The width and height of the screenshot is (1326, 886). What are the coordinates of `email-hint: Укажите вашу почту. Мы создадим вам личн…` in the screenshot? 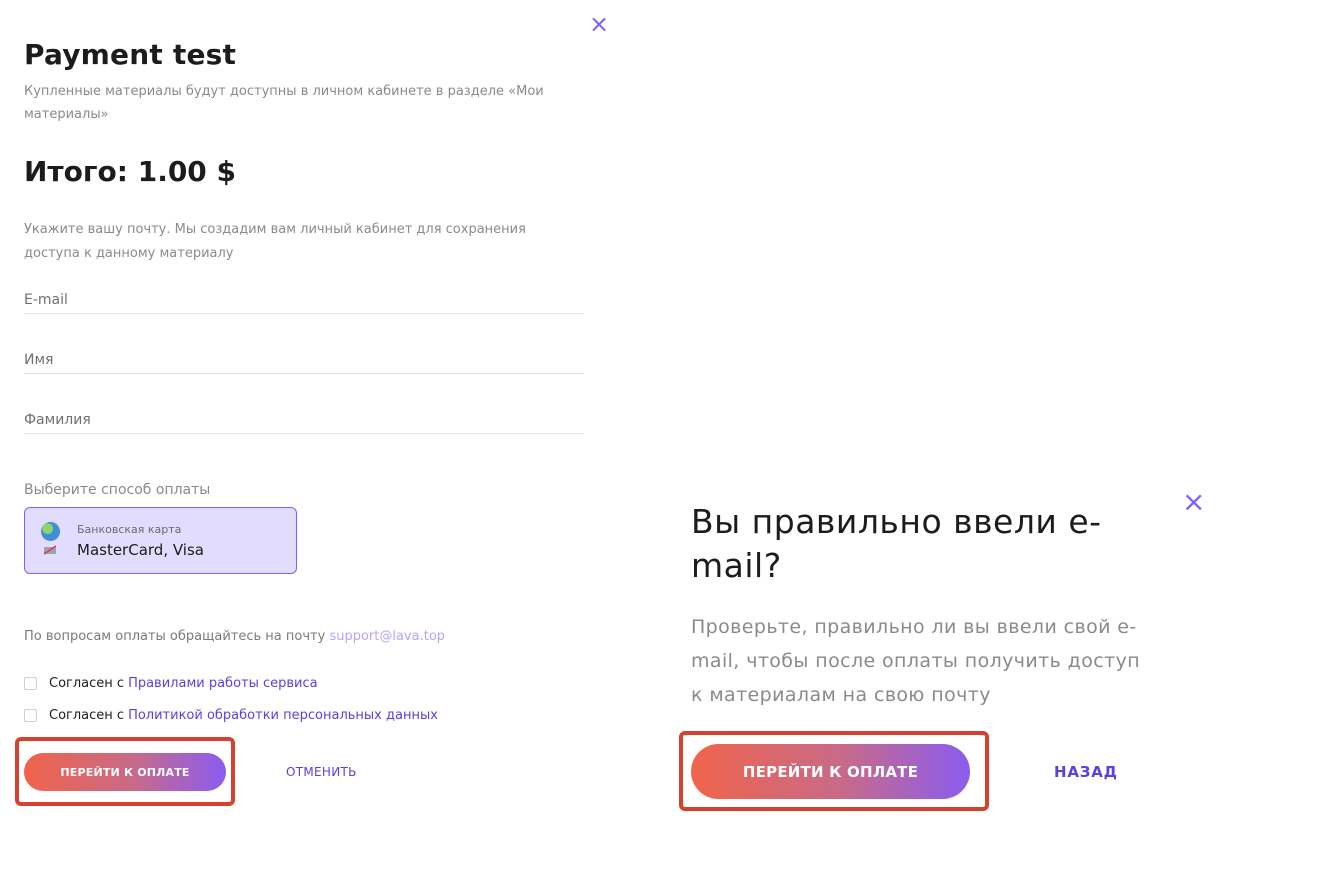 It's located at (275, 241).